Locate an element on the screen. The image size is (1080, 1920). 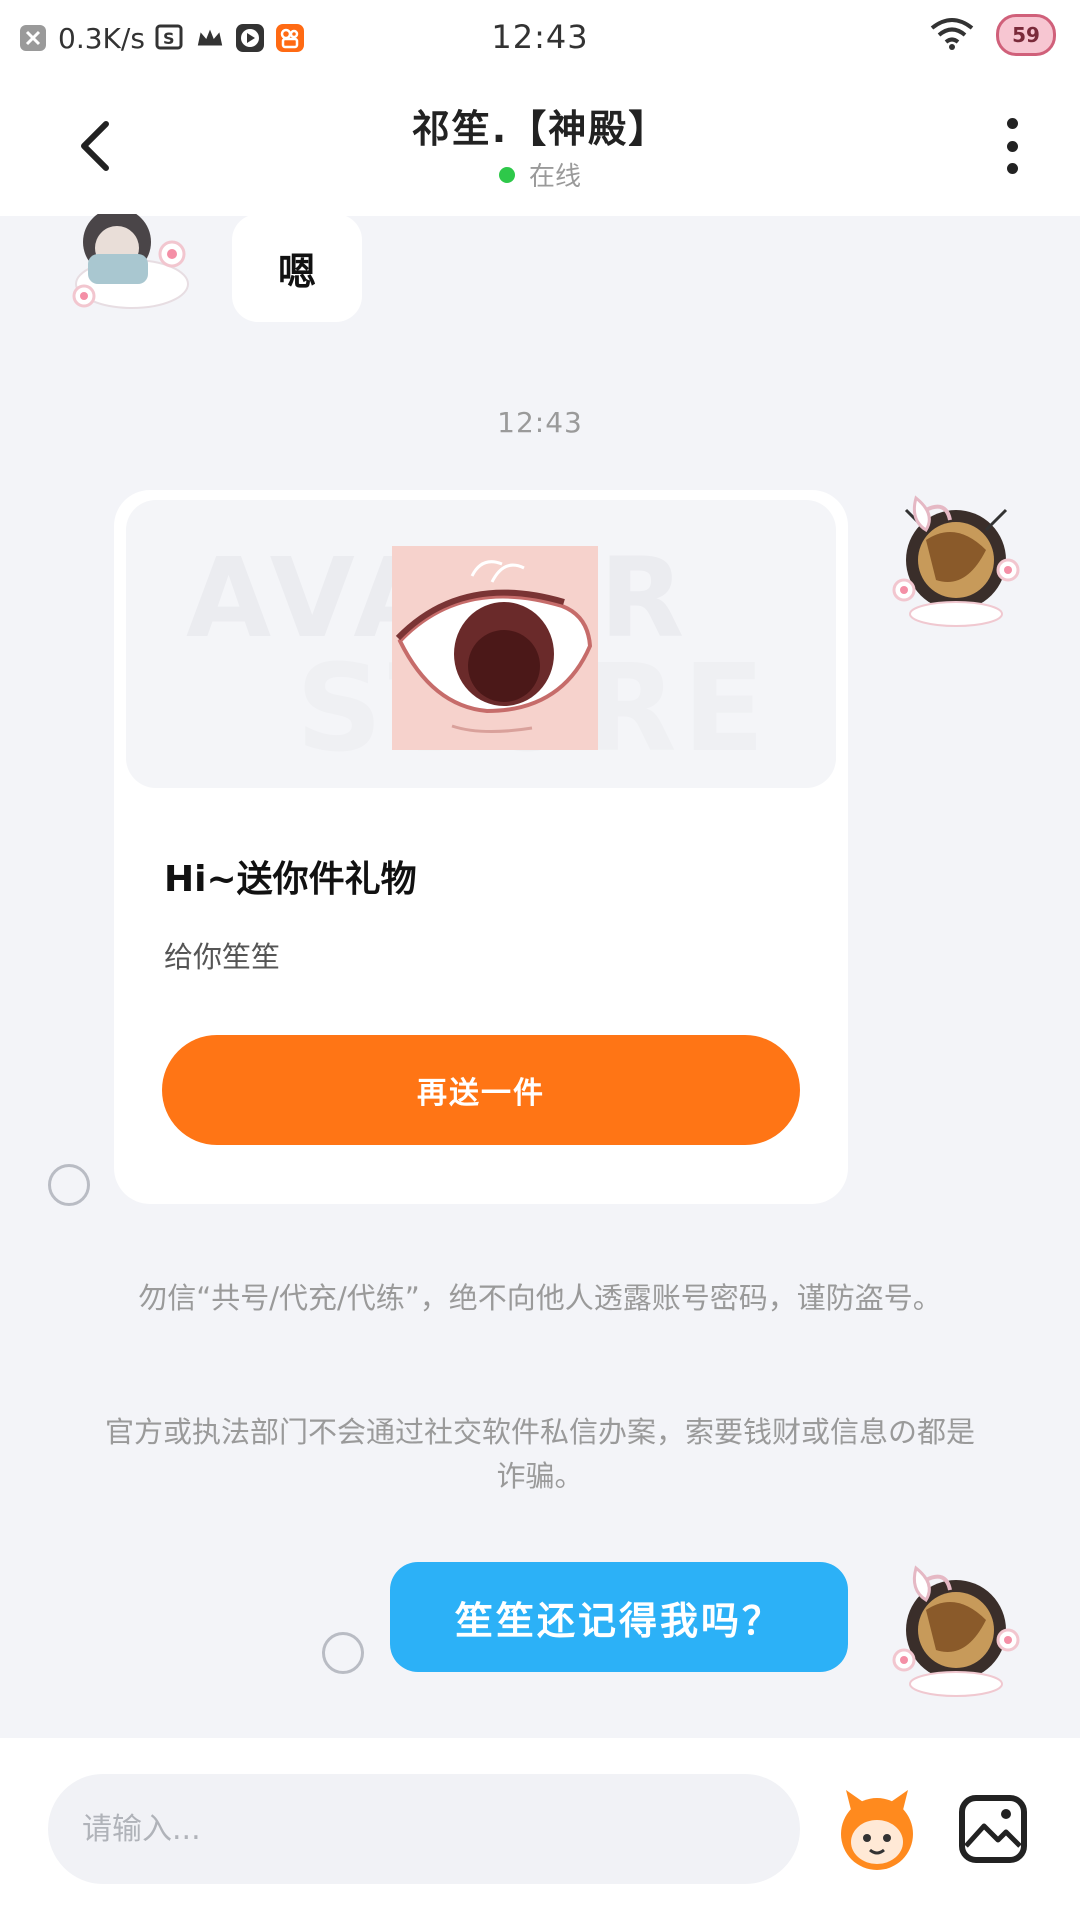
received-message-bubble: 嗯 is located at coordinates (297, 268).